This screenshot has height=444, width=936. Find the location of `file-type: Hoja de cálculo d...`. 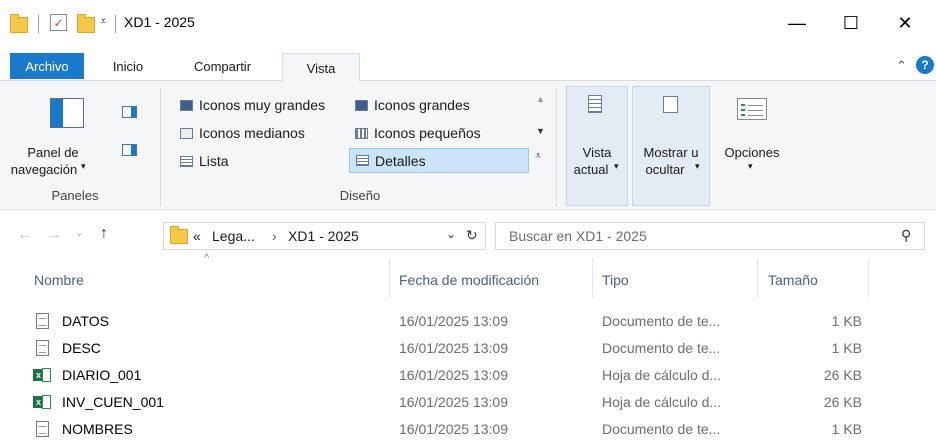

file-type: Hoja de cálculo d... is located at coordinates (662, 375).